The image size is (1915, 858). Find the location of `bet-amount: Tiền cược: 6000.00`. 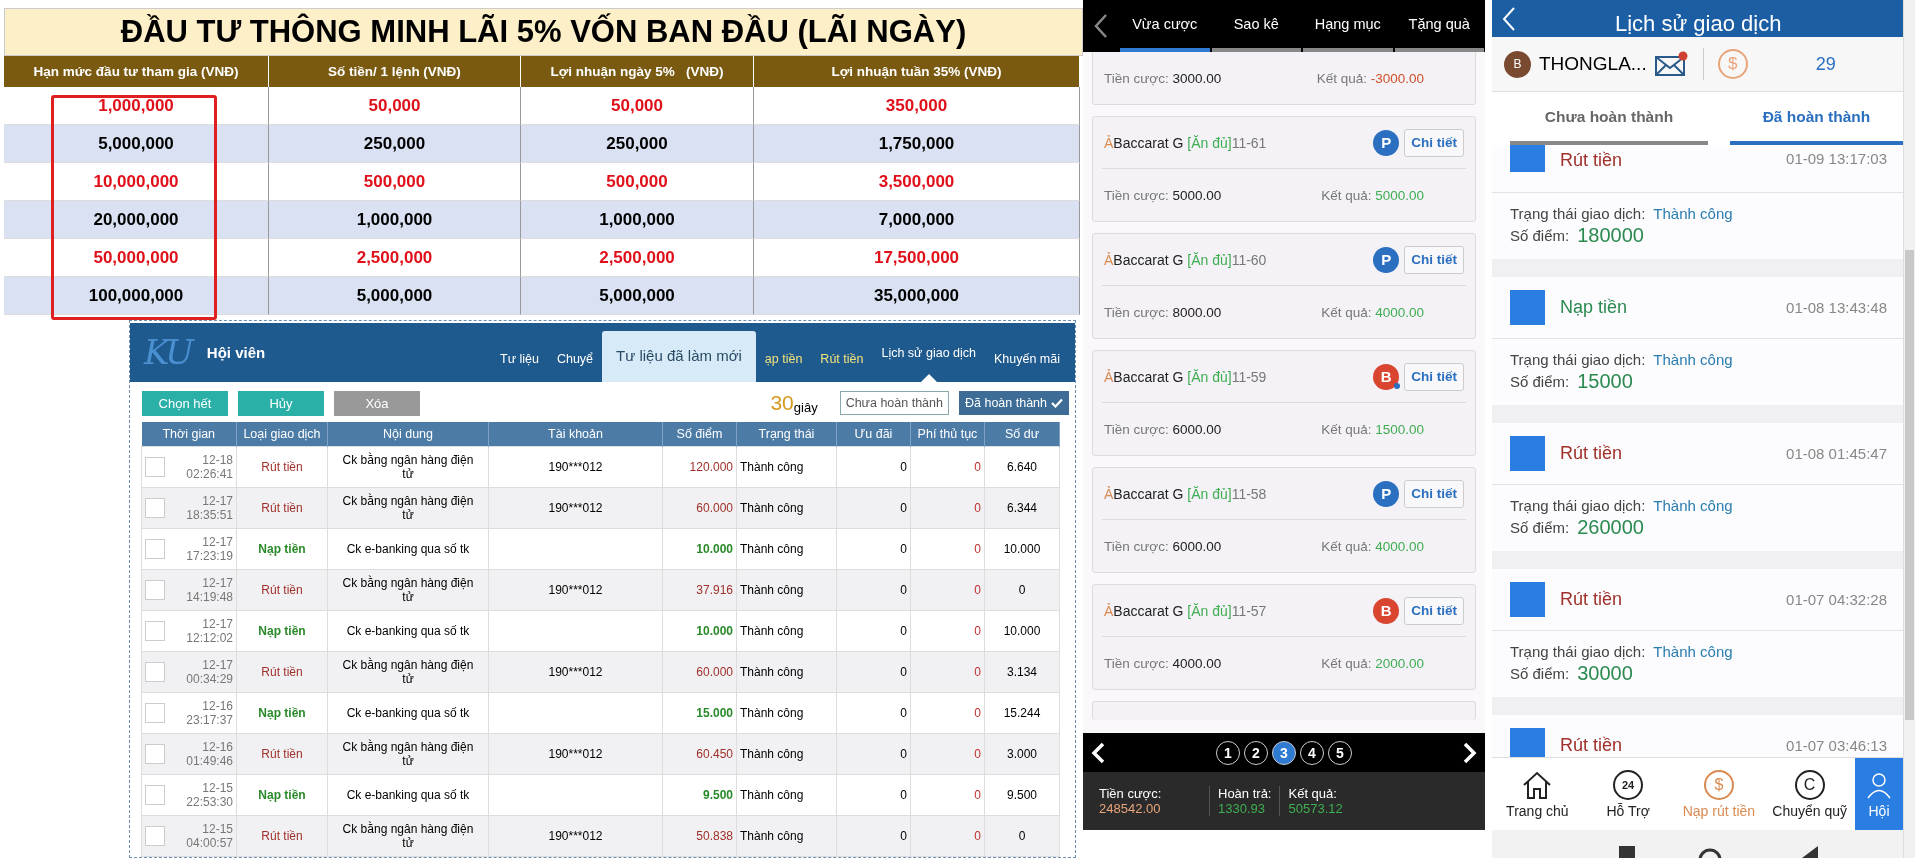

bet-amount: Tiền cược: 6000.00 is located at coordinates (1163, 546).